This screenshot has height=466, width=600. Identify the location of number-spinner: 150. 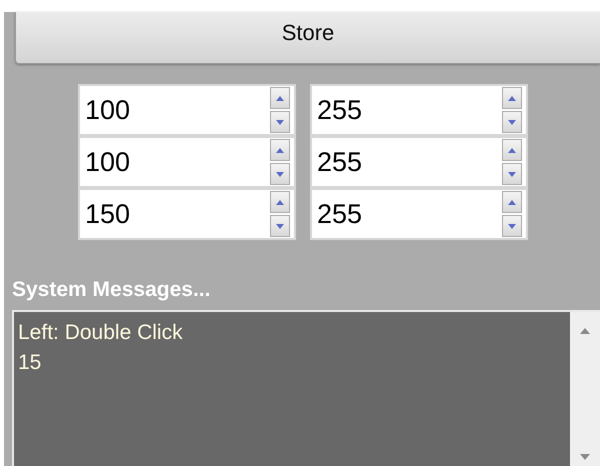
(187, 214).